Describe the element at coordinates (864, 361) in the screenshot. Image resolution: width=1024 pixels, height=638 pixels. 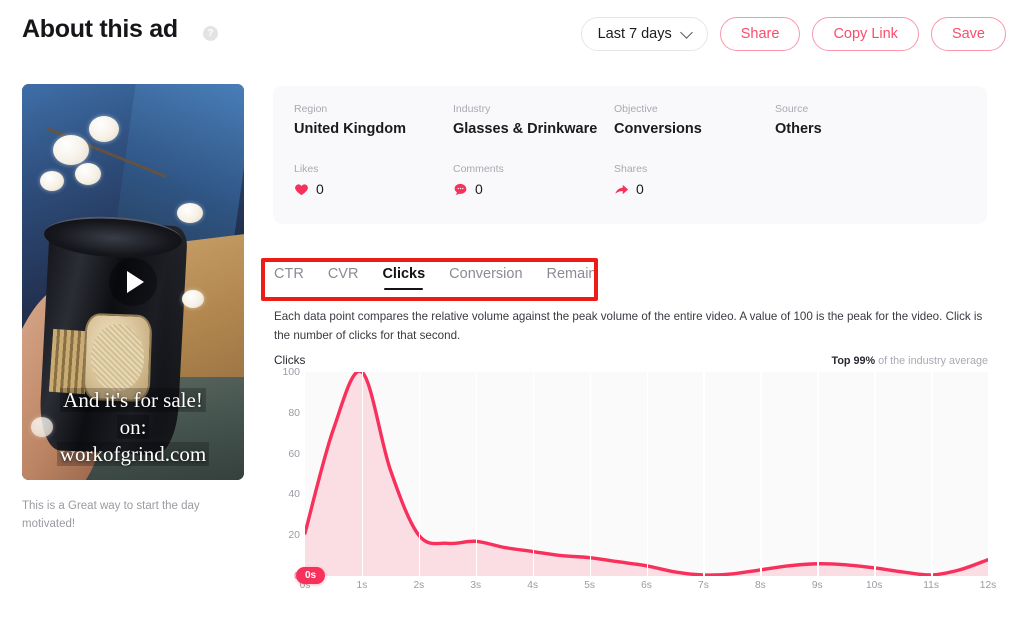
I see `benchmark-value: 99%` at that location.